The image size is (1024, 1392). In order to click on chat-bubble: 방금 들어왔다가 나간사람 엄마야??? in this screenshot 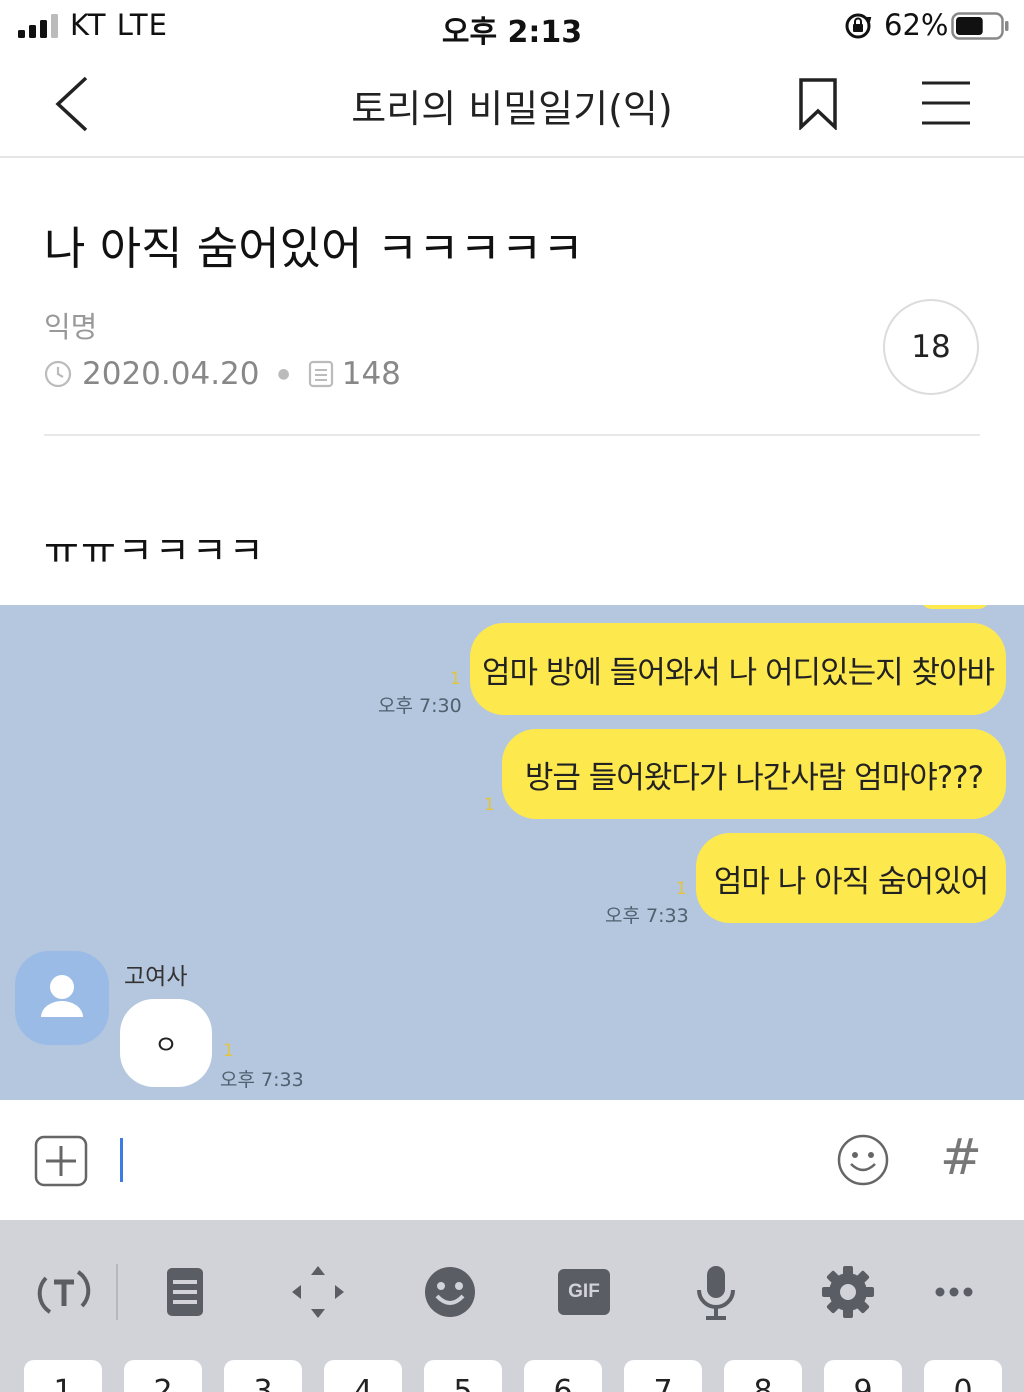, I will do `click(754, 774)`.